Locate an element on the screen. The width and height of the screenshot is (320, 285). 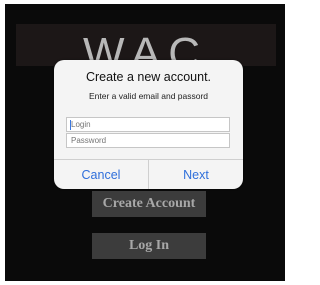
login-input is located at coordinates (148, 124).